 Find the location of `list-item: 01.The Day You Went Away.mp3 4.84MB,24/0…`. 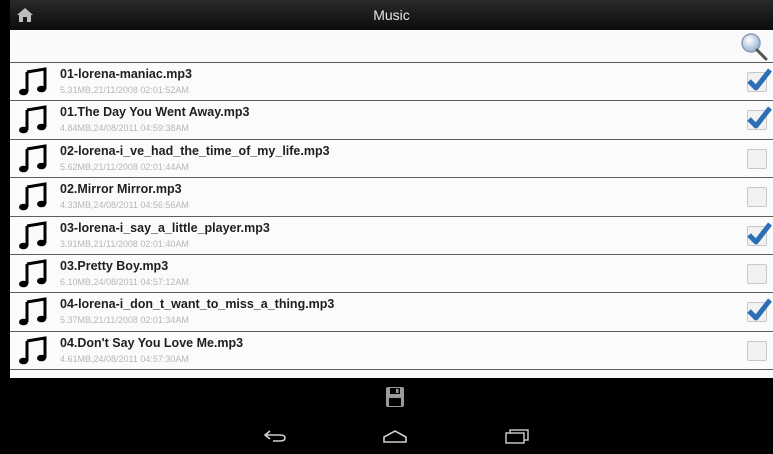

list-item: 01.The Day You Went Away.mp3 4.84MB,24/0… is located at coordinates (391, 120).